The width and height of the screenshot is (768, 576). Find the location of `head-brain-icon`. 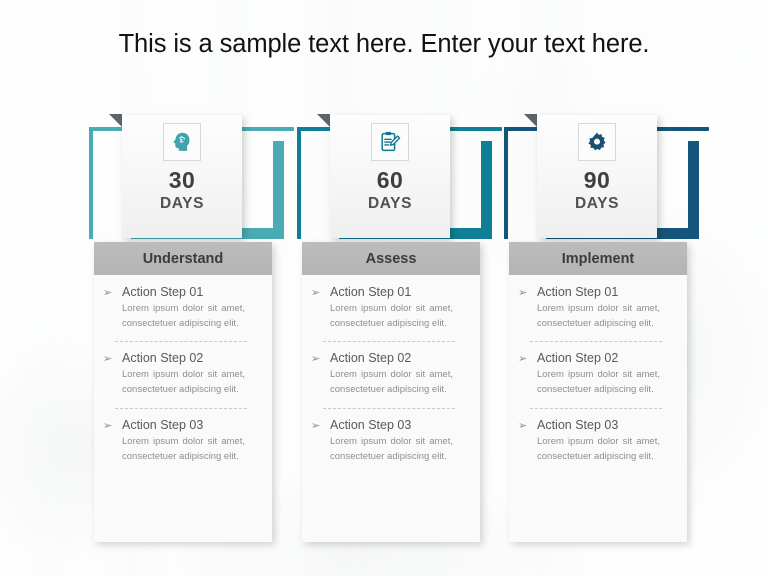

head-brain-icon is located at coordinates (182, 142).